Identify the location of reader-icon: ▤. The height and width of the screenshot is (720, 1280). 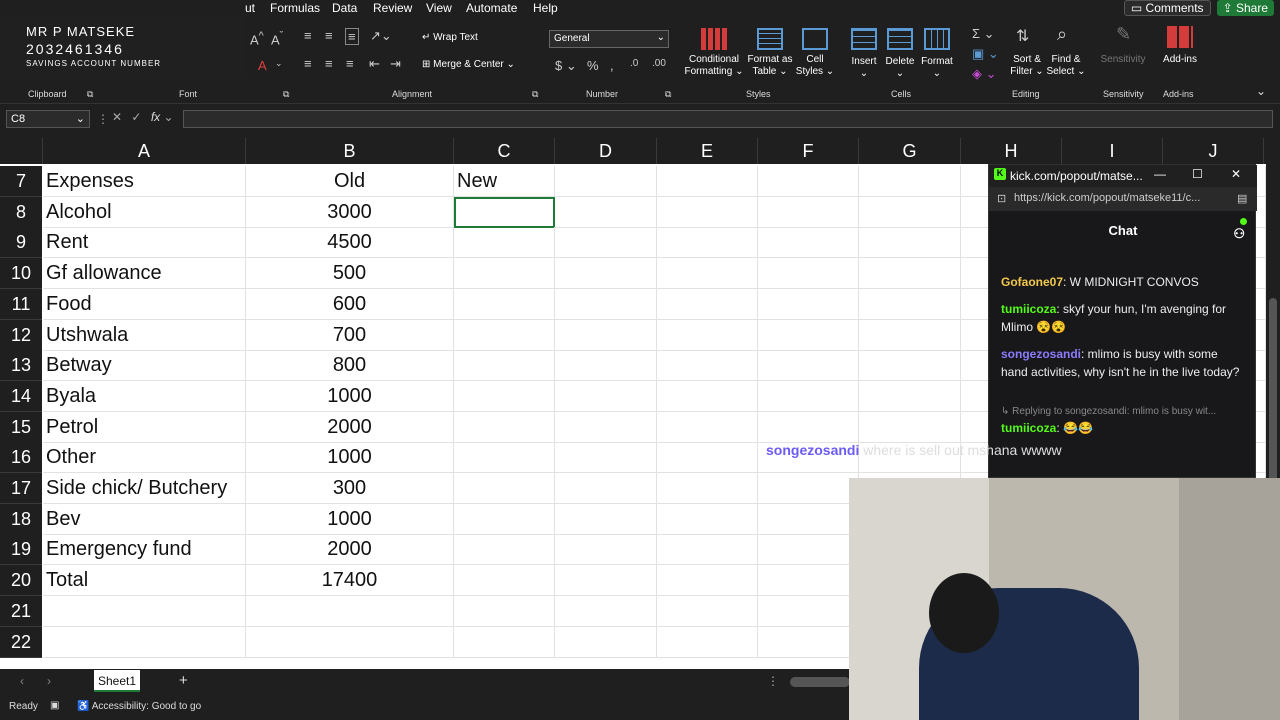
(1242, 198).